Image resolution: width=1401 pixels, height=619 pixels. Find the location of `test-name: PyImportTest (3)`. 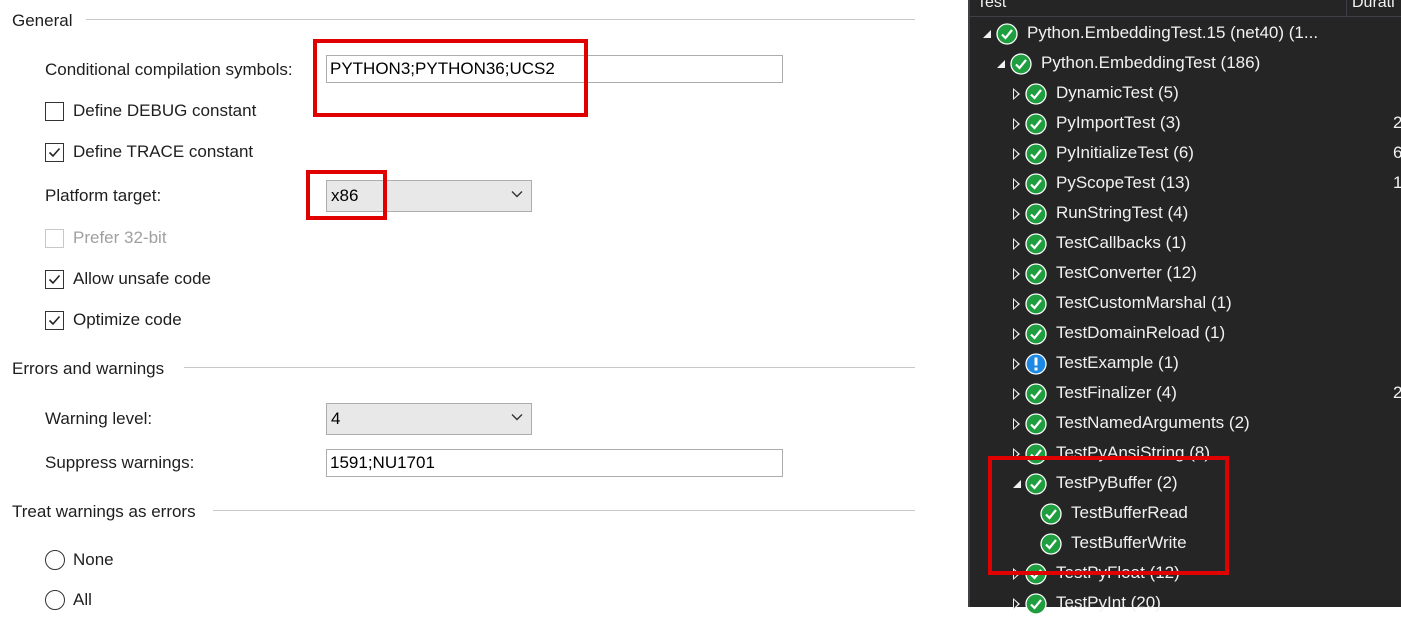

test-name: PyImportTest (3) is located at coordinates (1118, 122).